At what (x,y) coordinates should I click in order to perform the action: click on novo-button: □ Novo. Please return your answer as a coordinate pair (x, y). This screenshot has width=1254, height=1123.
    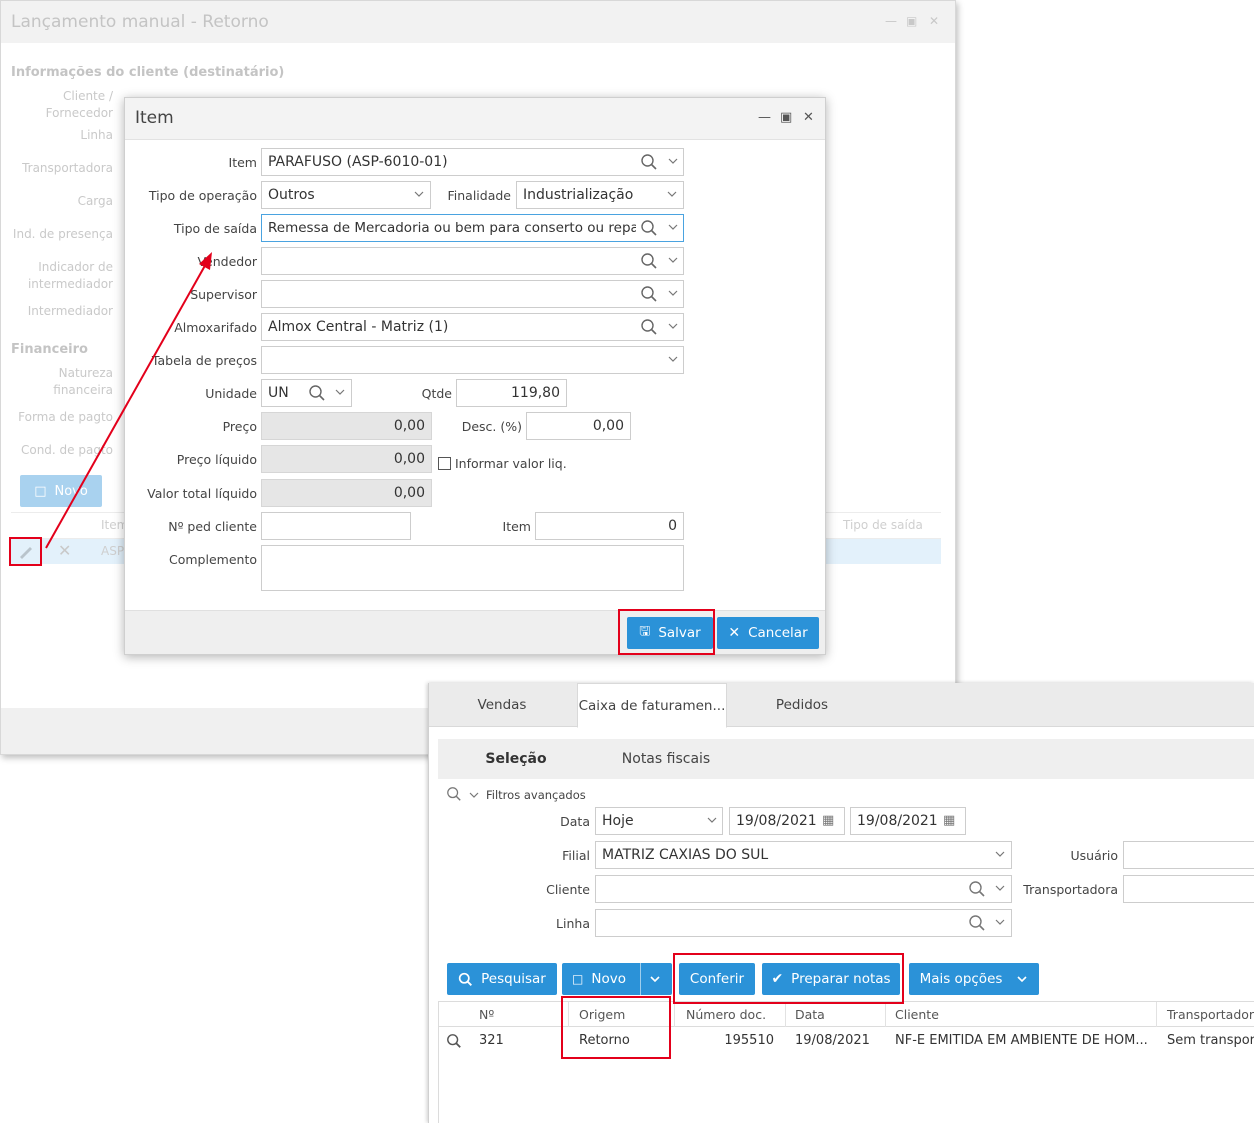
    Looking at the image, I should click on (617, 979).